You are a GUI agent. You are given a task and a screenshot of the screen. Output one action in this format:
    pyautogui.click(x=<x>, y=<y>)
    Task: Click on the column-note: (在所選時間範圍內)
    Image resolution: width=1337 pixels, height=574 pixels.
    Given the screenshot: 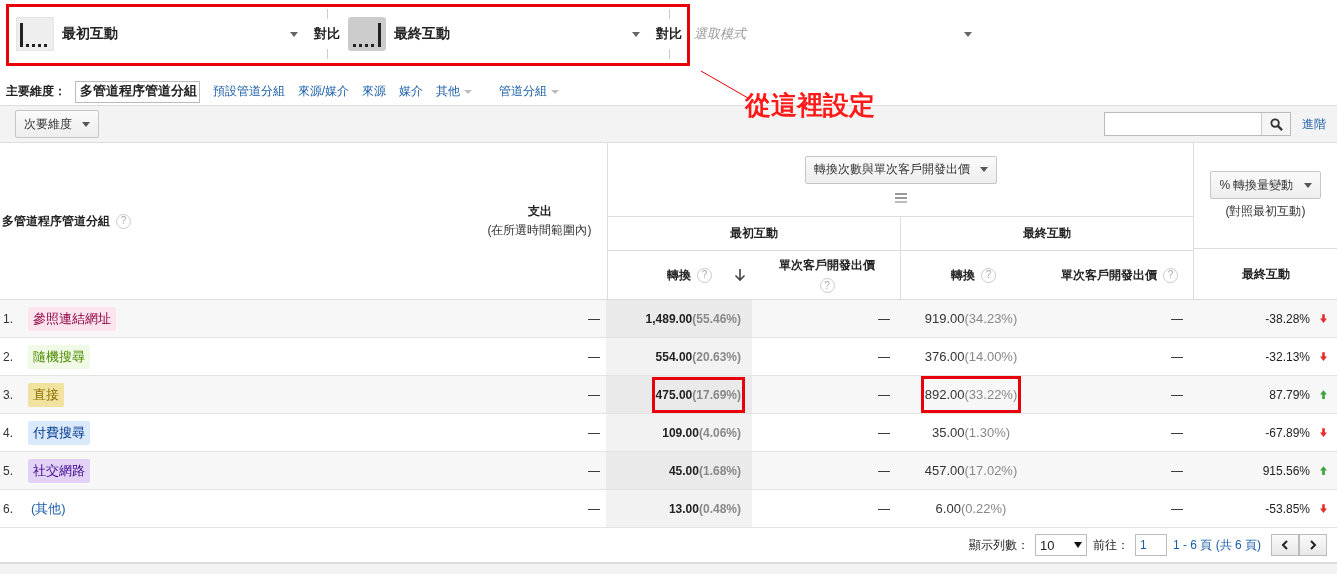 What is the action you would take?
    pyautogui.click(x=539, y=230)
    